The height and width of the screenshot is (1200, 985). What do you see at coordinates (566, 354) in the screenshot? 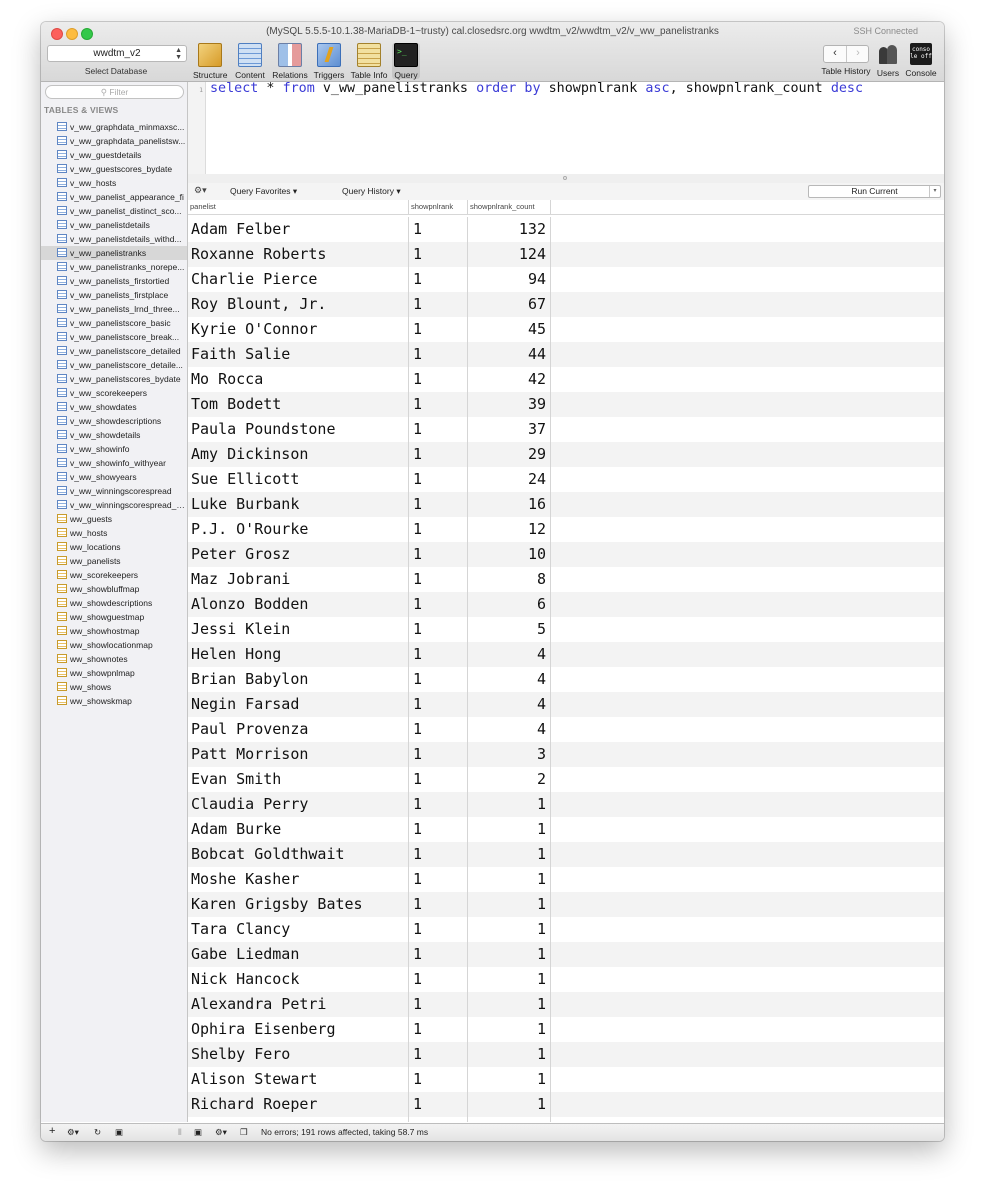
I see `table-row: Faith Salie 1 44` at bounding box center [566, 354].